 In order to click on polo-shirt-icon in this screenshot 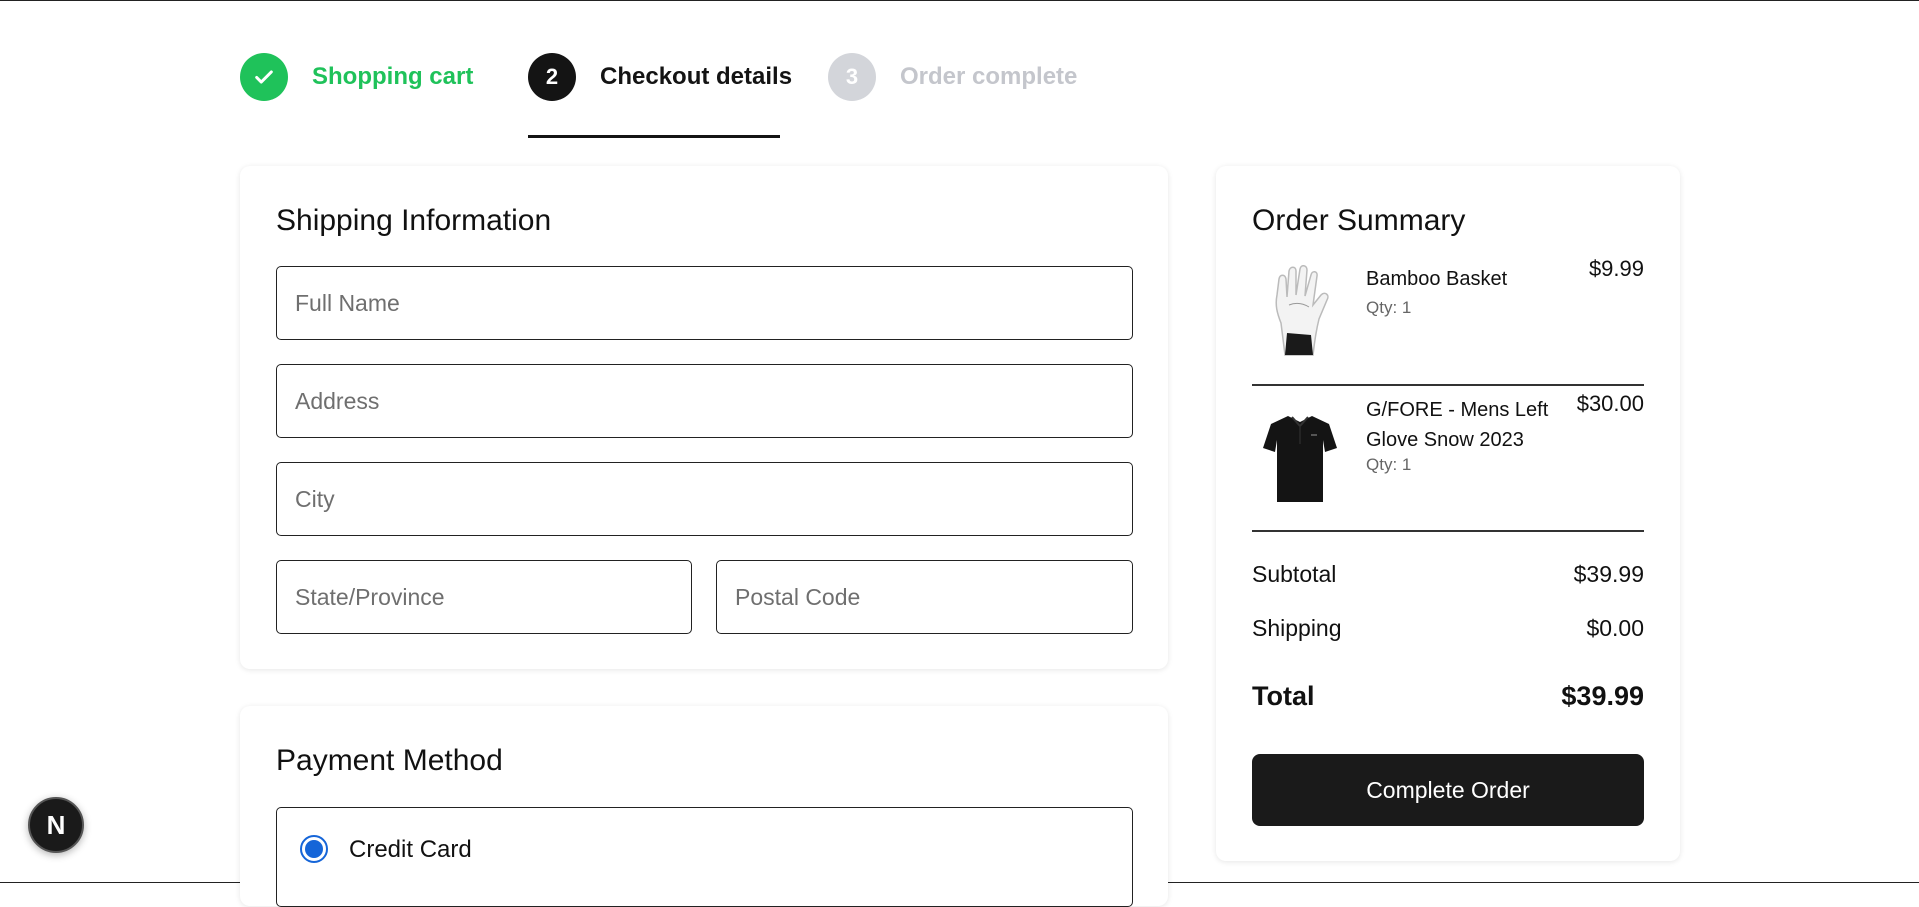, I will do `click(1299, 459)`.